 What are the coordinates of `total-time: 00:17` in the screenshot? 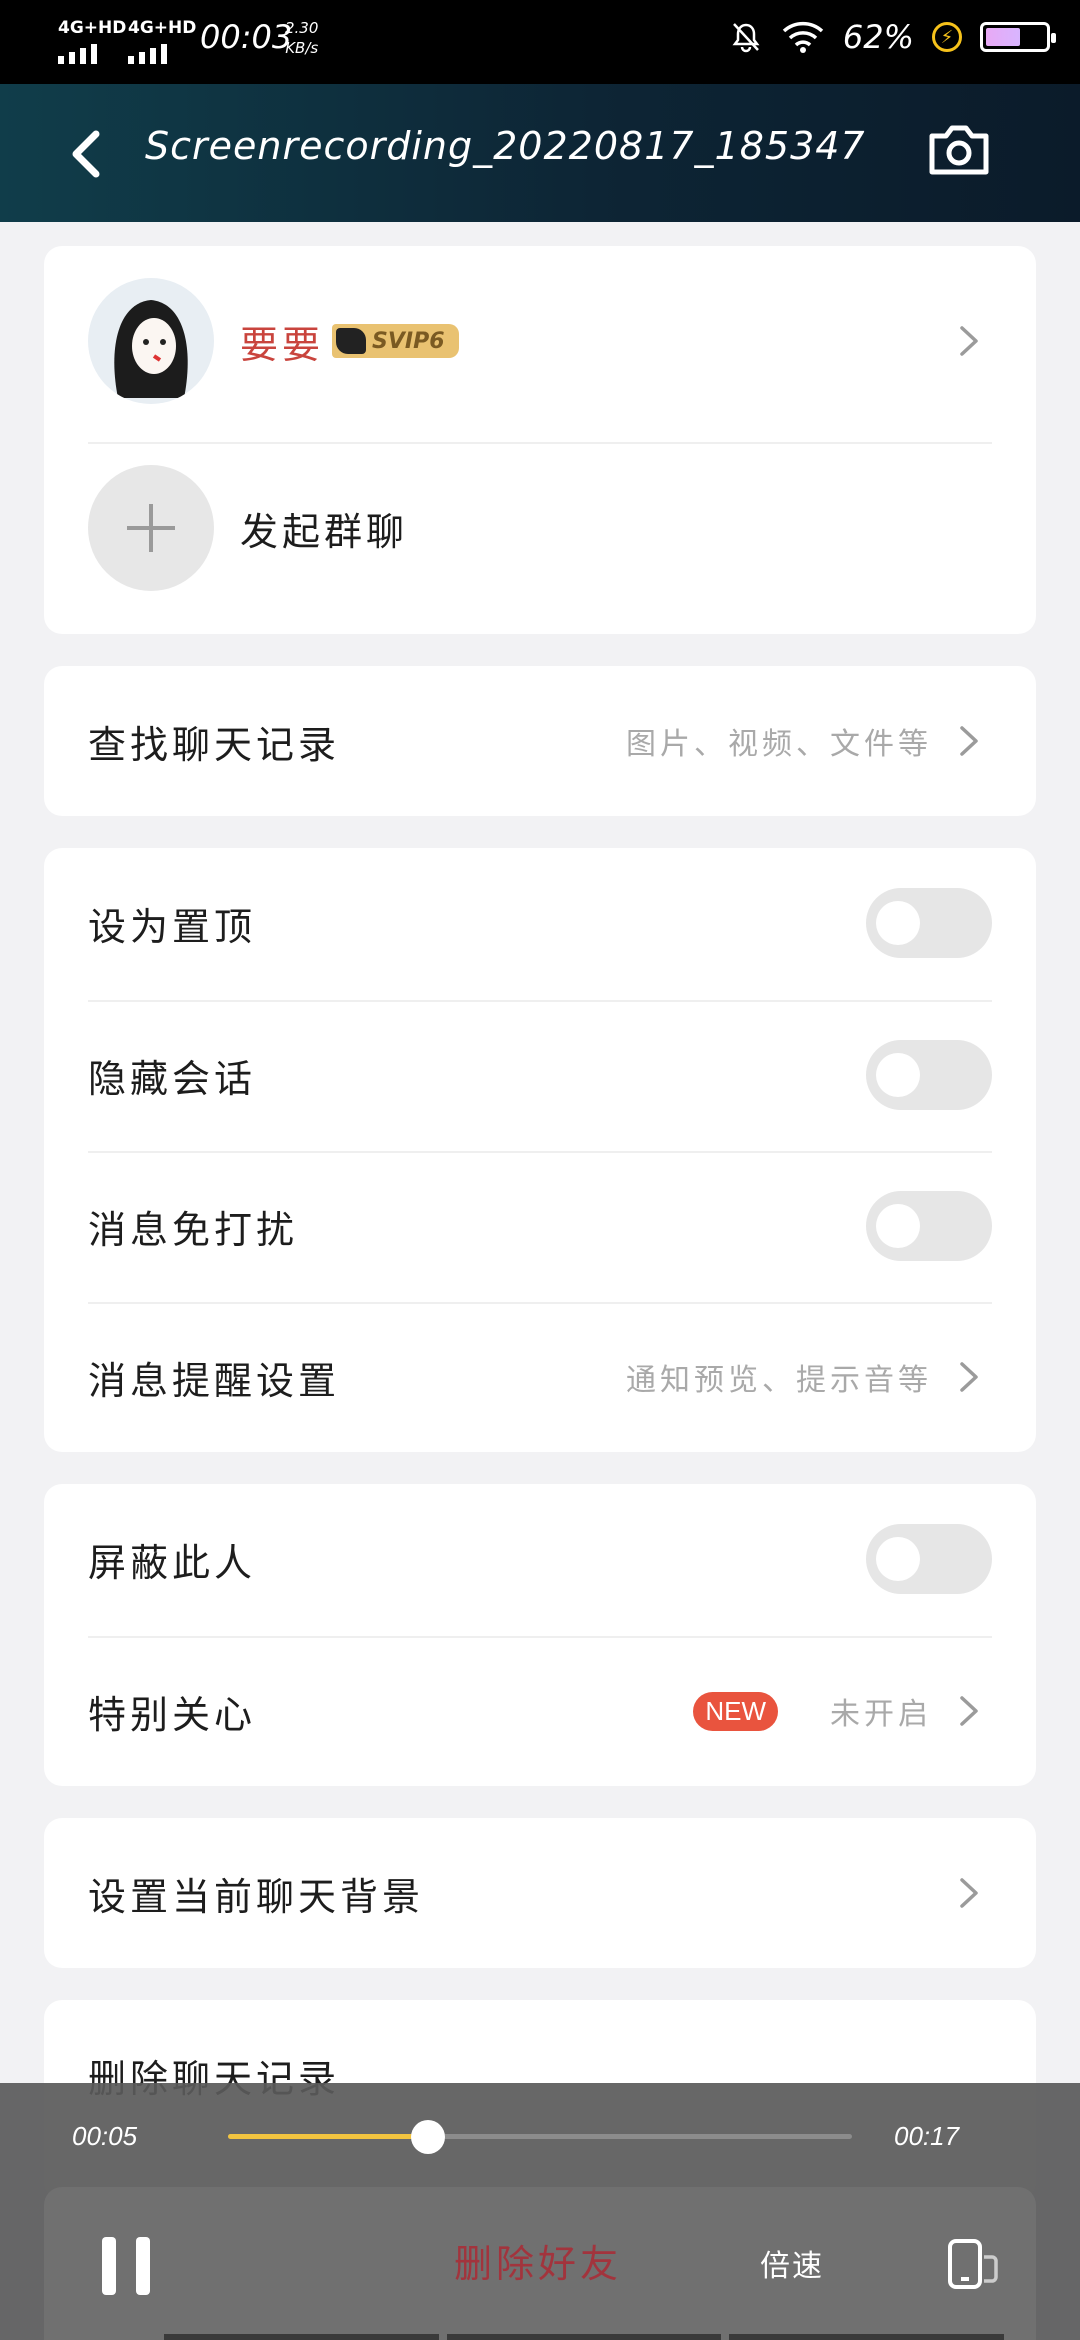 It's located at (927, 2136).